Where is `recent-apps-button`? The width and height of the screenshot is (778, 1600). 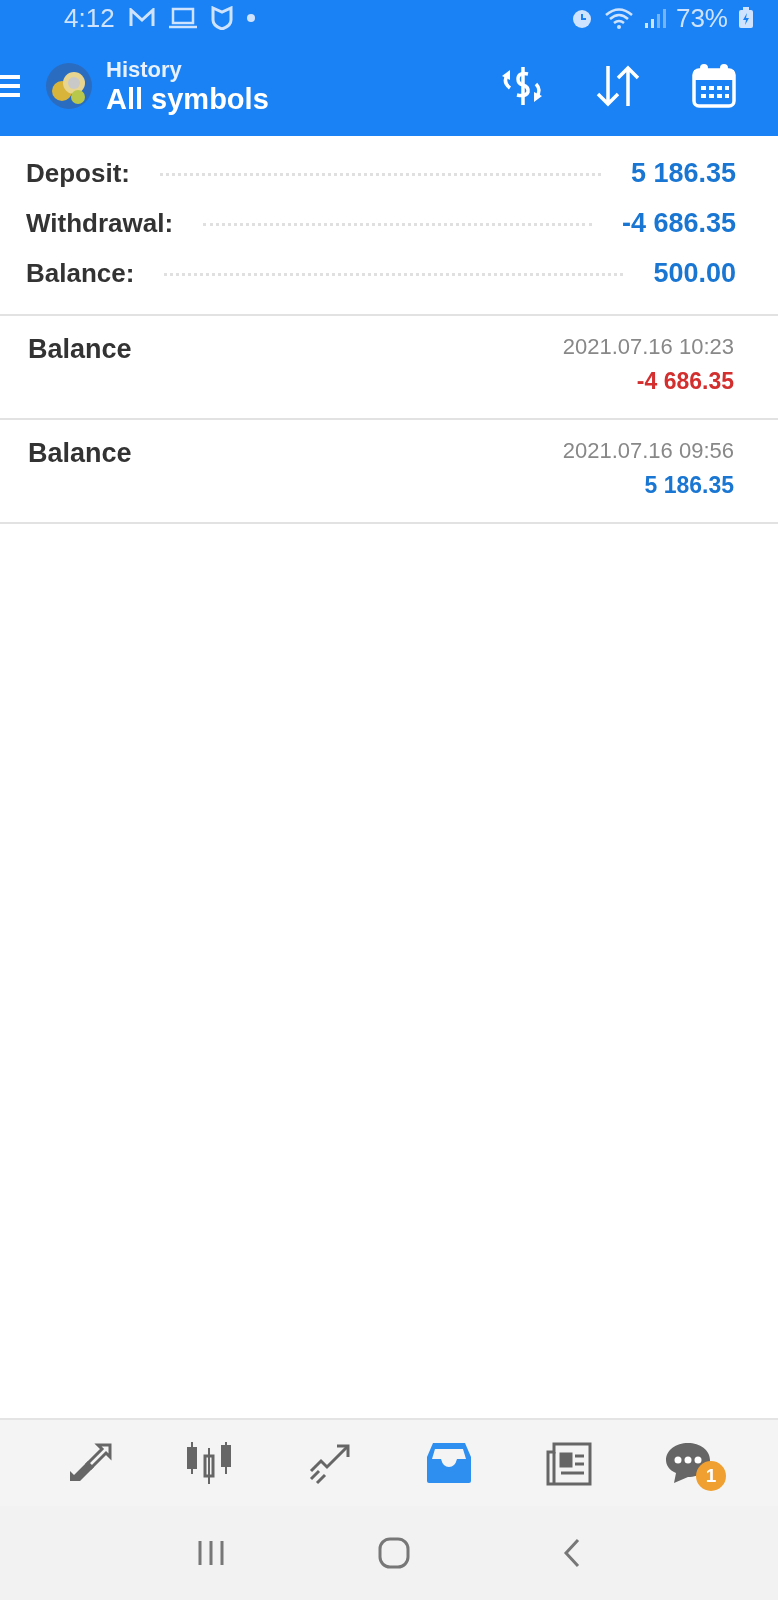 recent-apps-button is located at coordinates (211, 1553).